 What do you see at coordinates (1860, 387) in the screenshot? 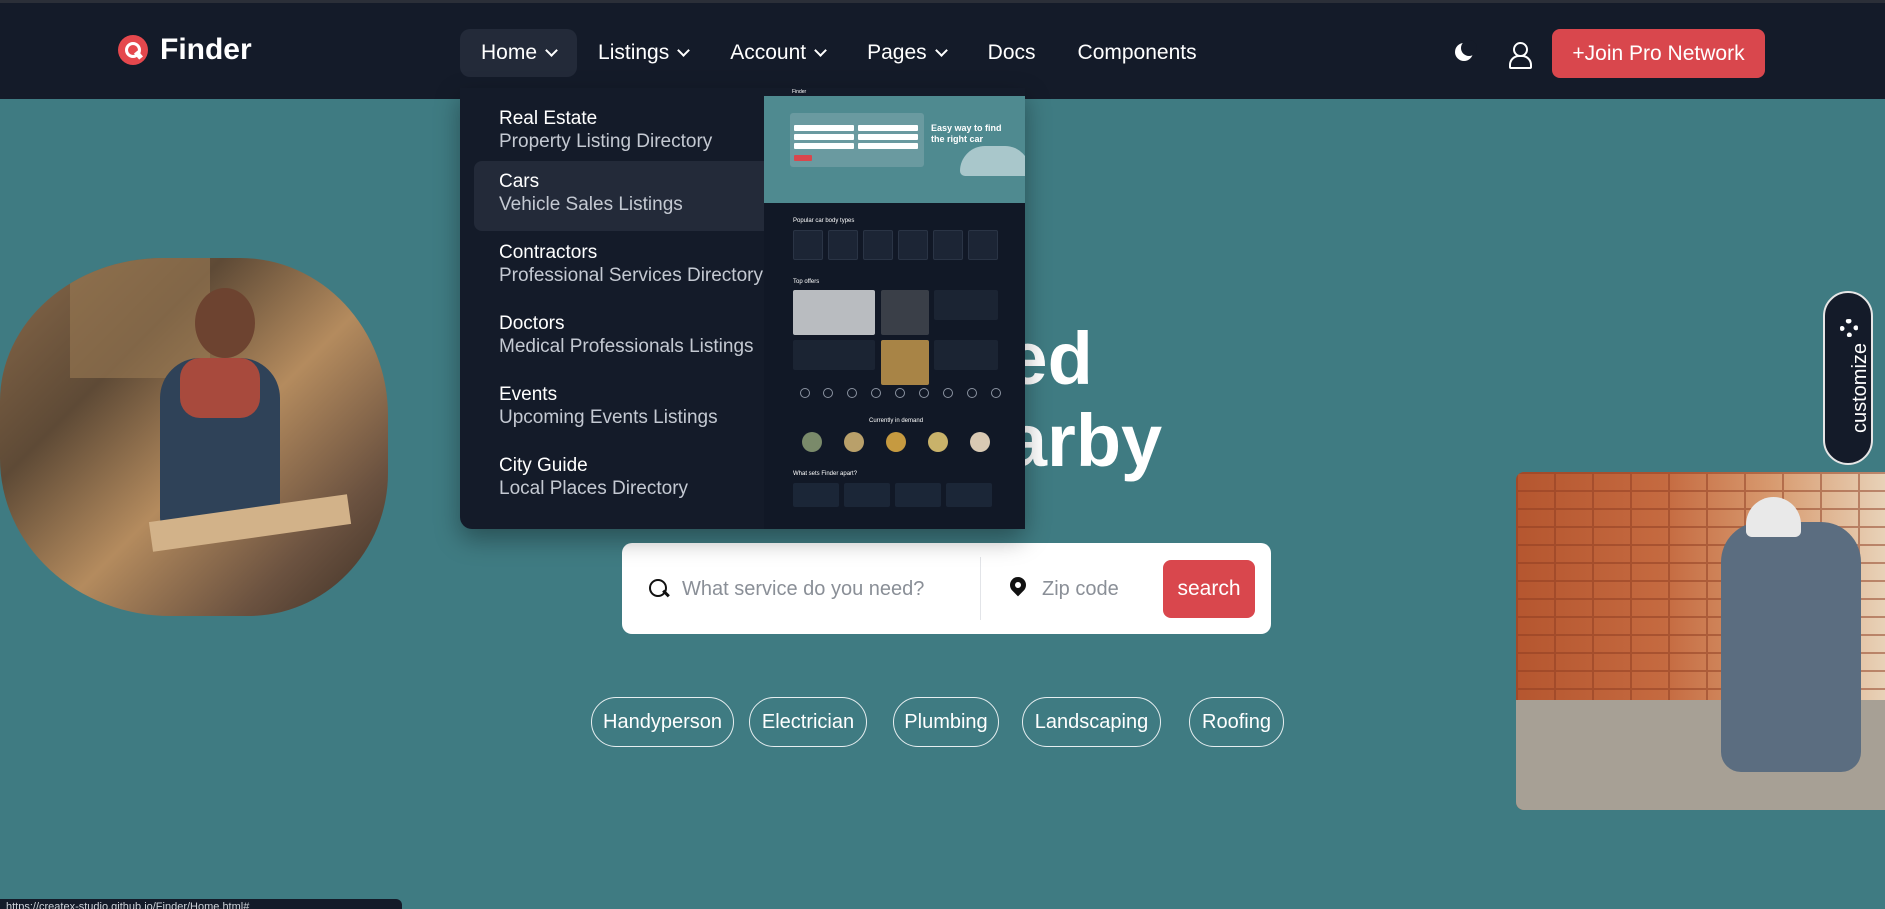
I see `customize-label: customize` at bounding box center [1860, 387].